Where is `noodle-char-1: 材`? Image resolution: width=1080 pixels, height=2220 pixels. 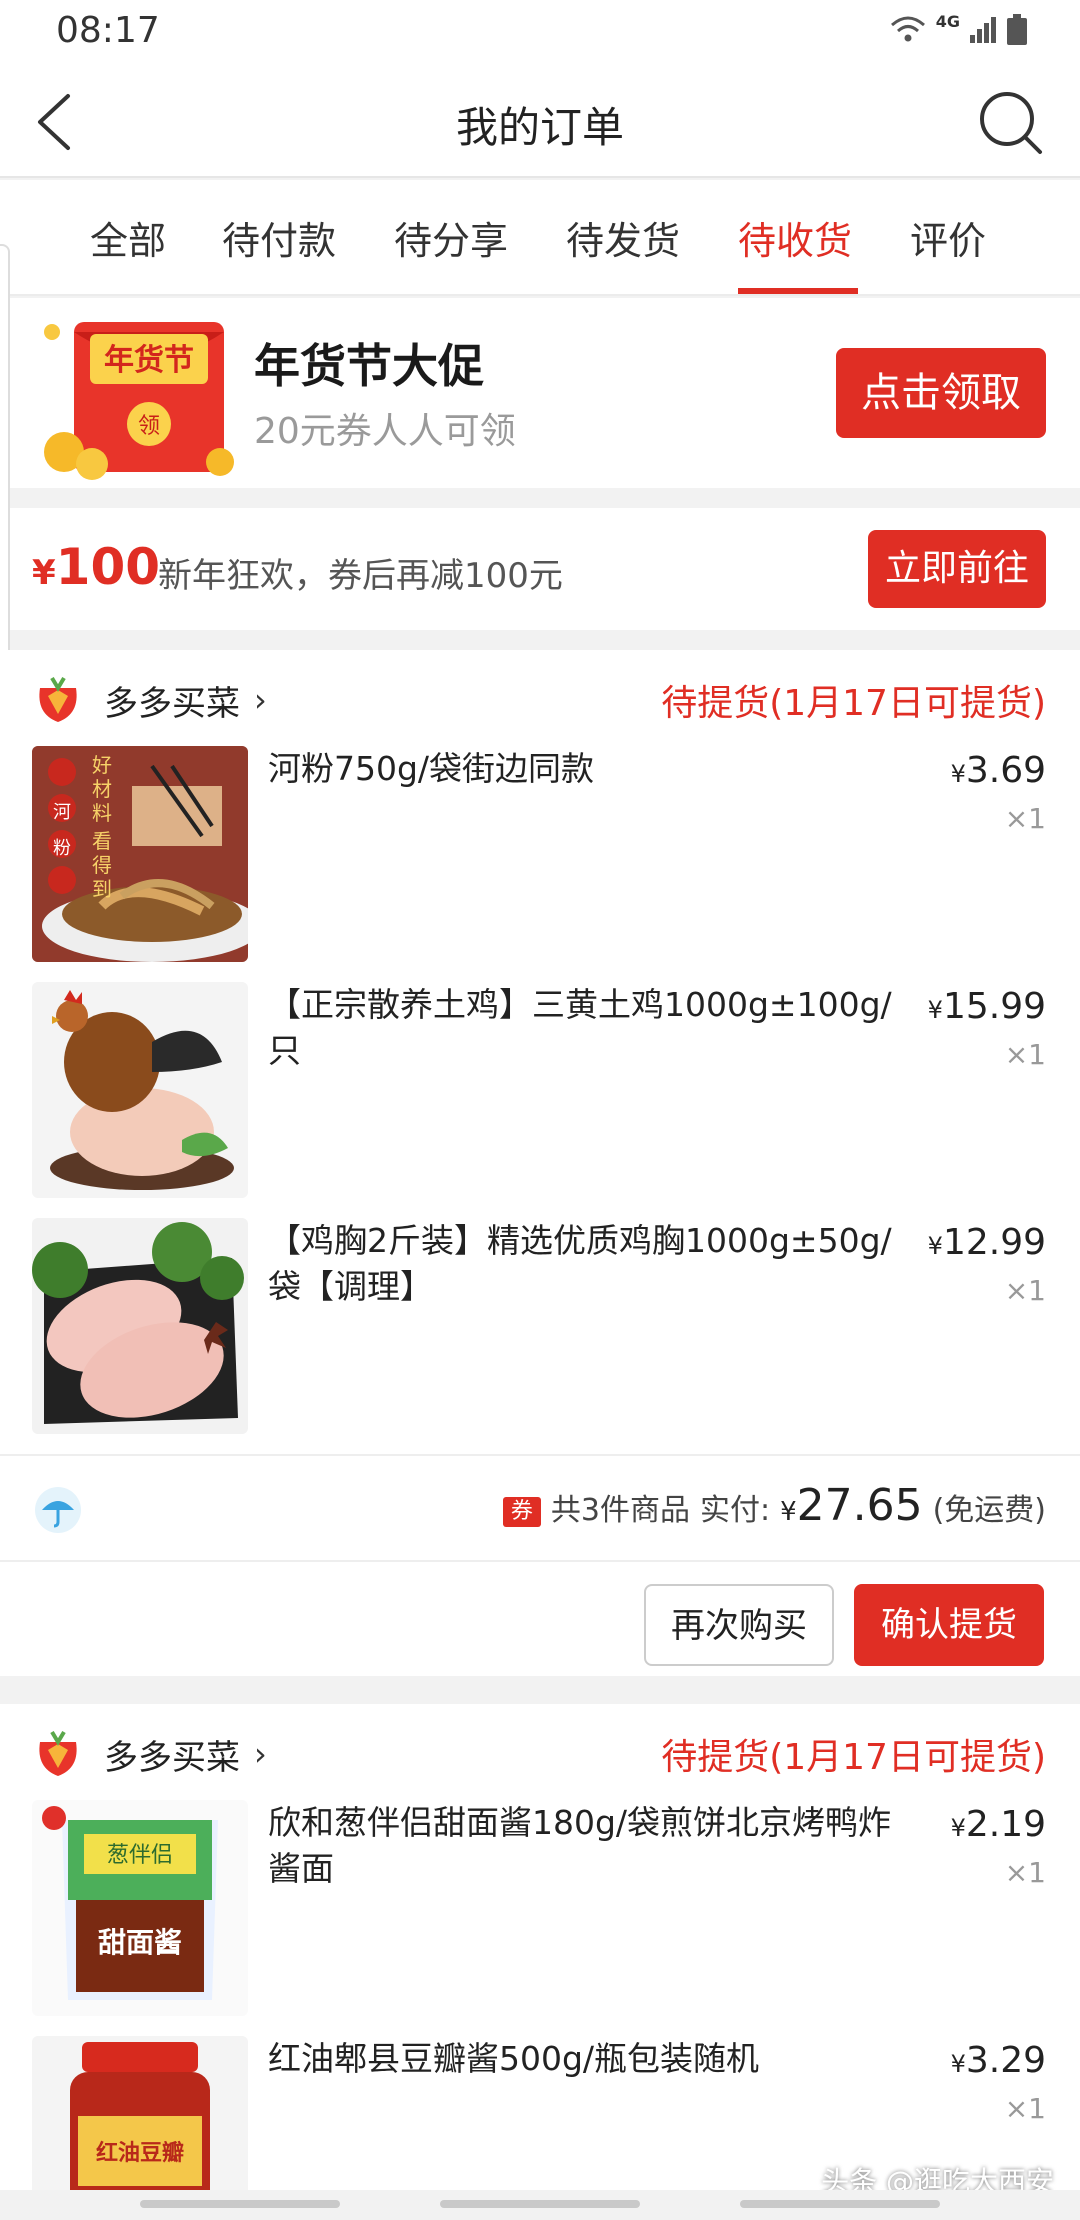
noodle-char-1: 材 is located at coordinates (102, 789).